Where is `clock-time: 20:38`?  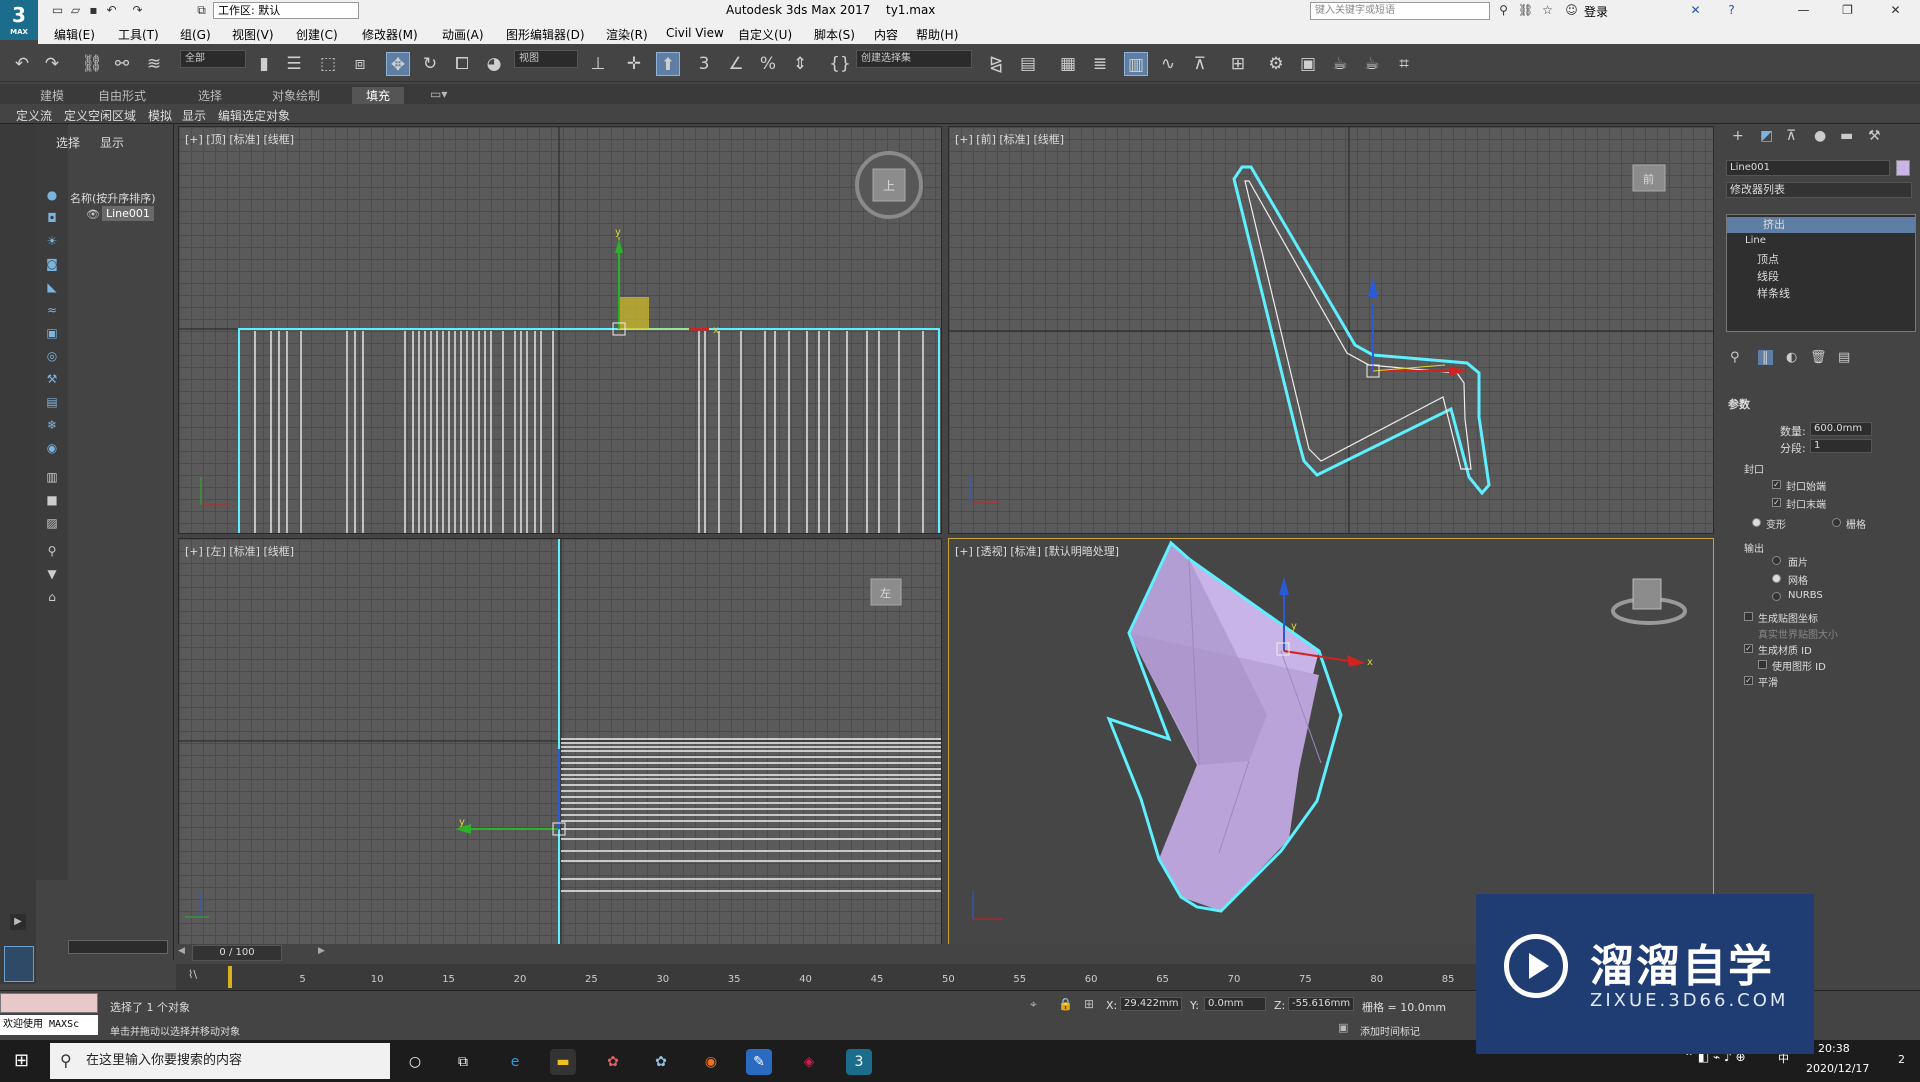 clock-time: 20:38 is located at coordinates (1834, 1048).